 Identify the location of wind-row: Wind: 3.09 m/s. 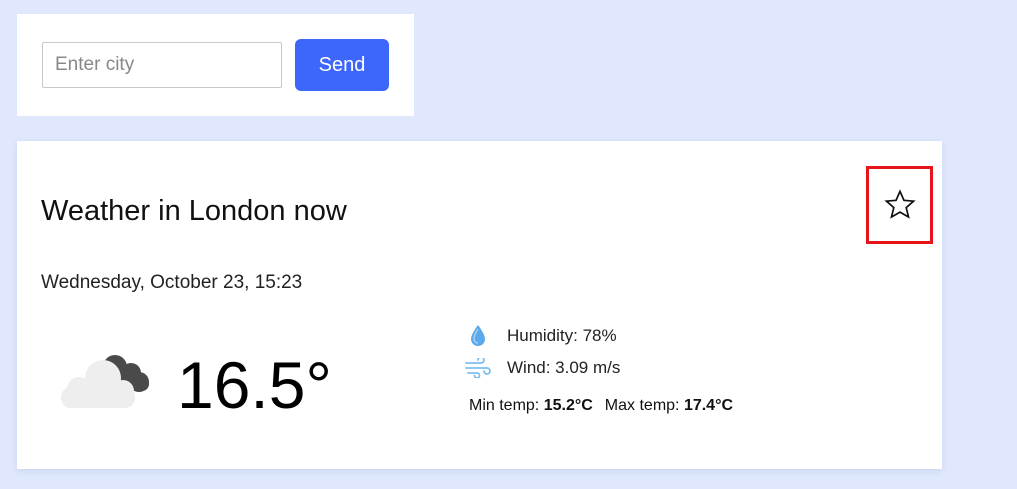
(542, 368).